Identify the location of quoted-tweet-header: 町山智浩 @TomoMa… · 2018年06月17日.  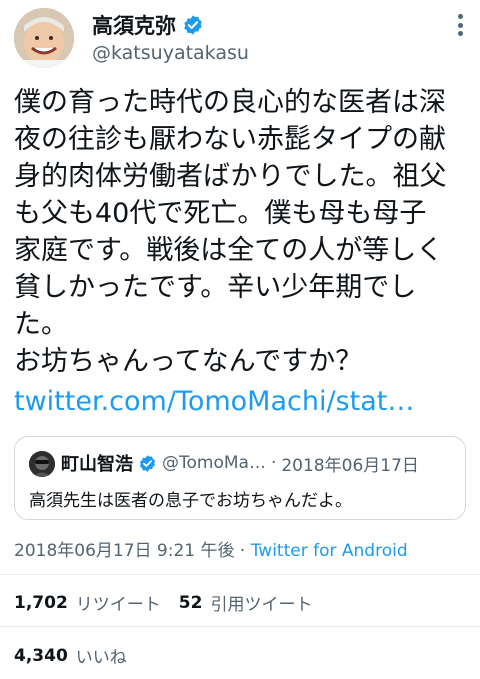
(240, 463).